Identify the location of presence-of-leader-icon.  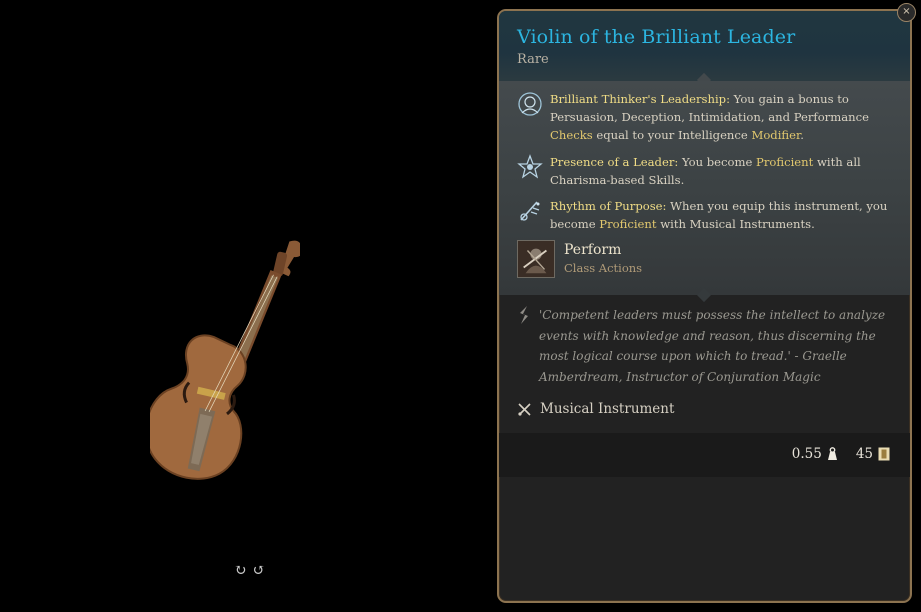
(530, 166).